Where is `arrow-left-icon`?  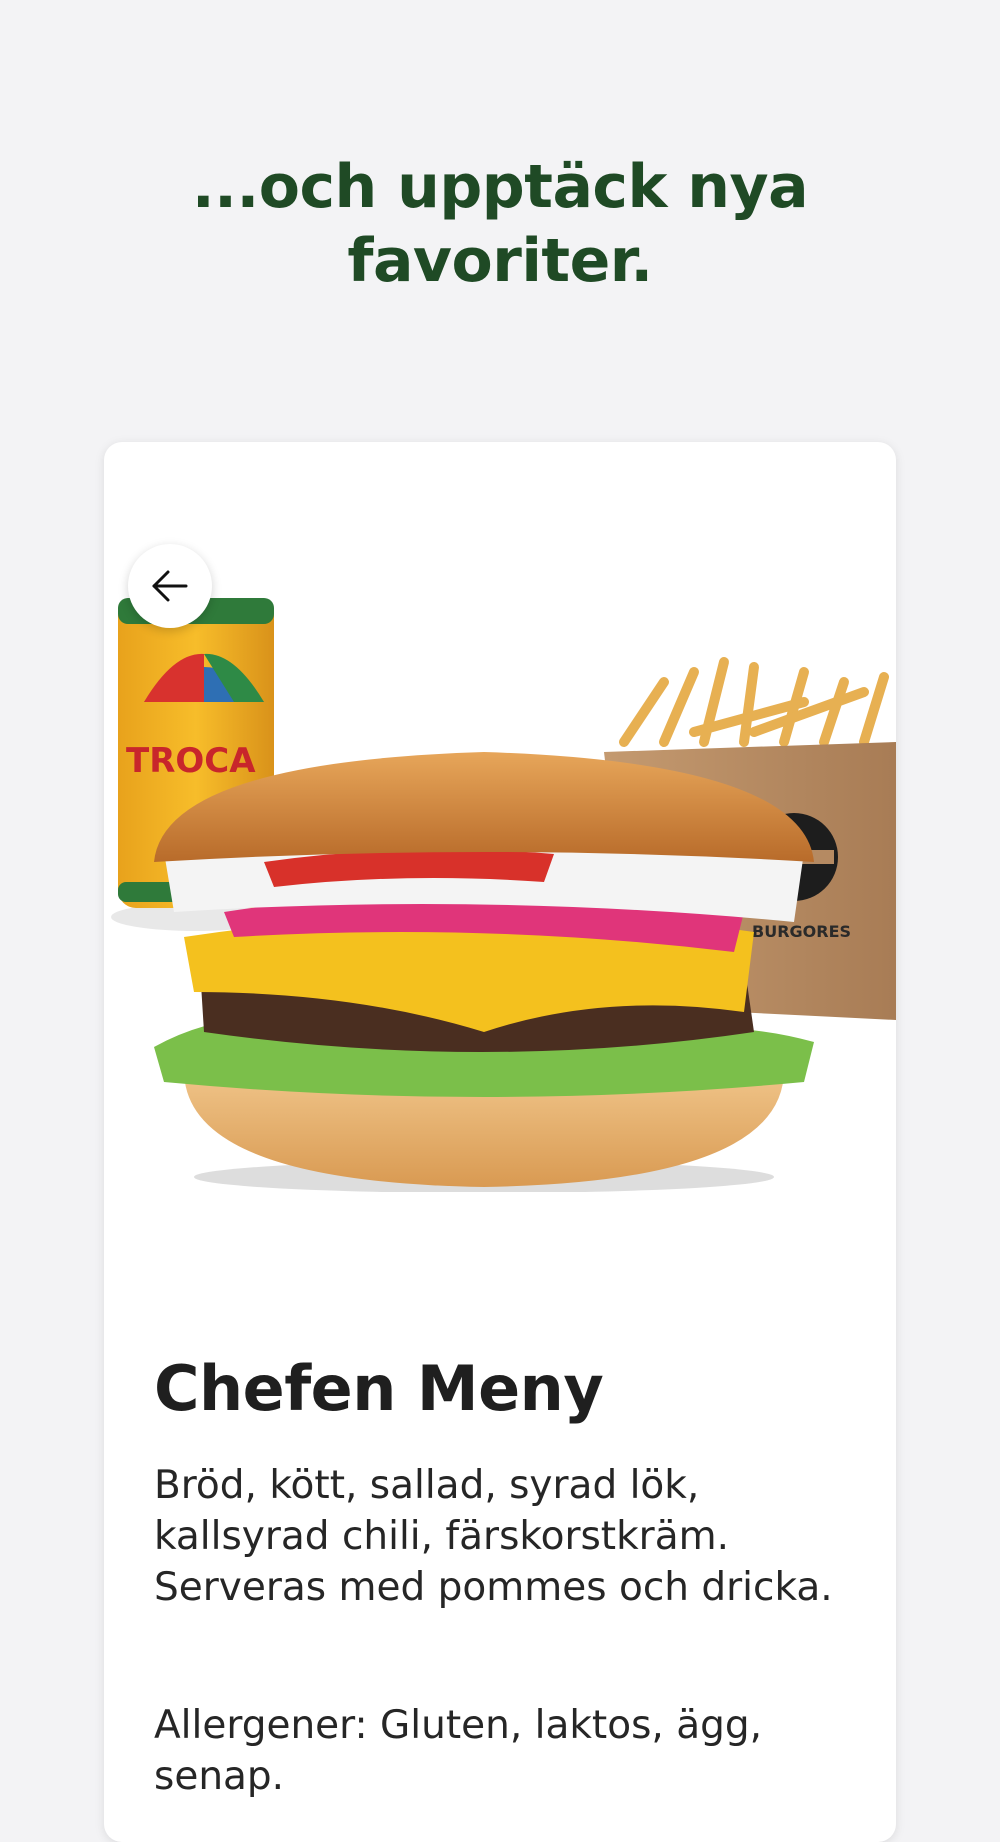 arrow-left-icon is located at coordinates (170, 586).